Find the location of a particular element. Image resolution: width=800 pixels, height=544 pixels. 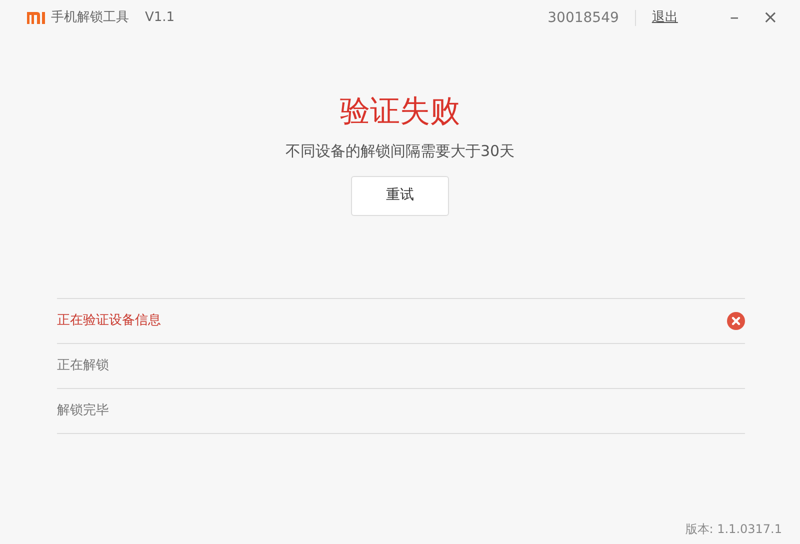

result-heading: 验证失败 is located at coordinates (400, 112).